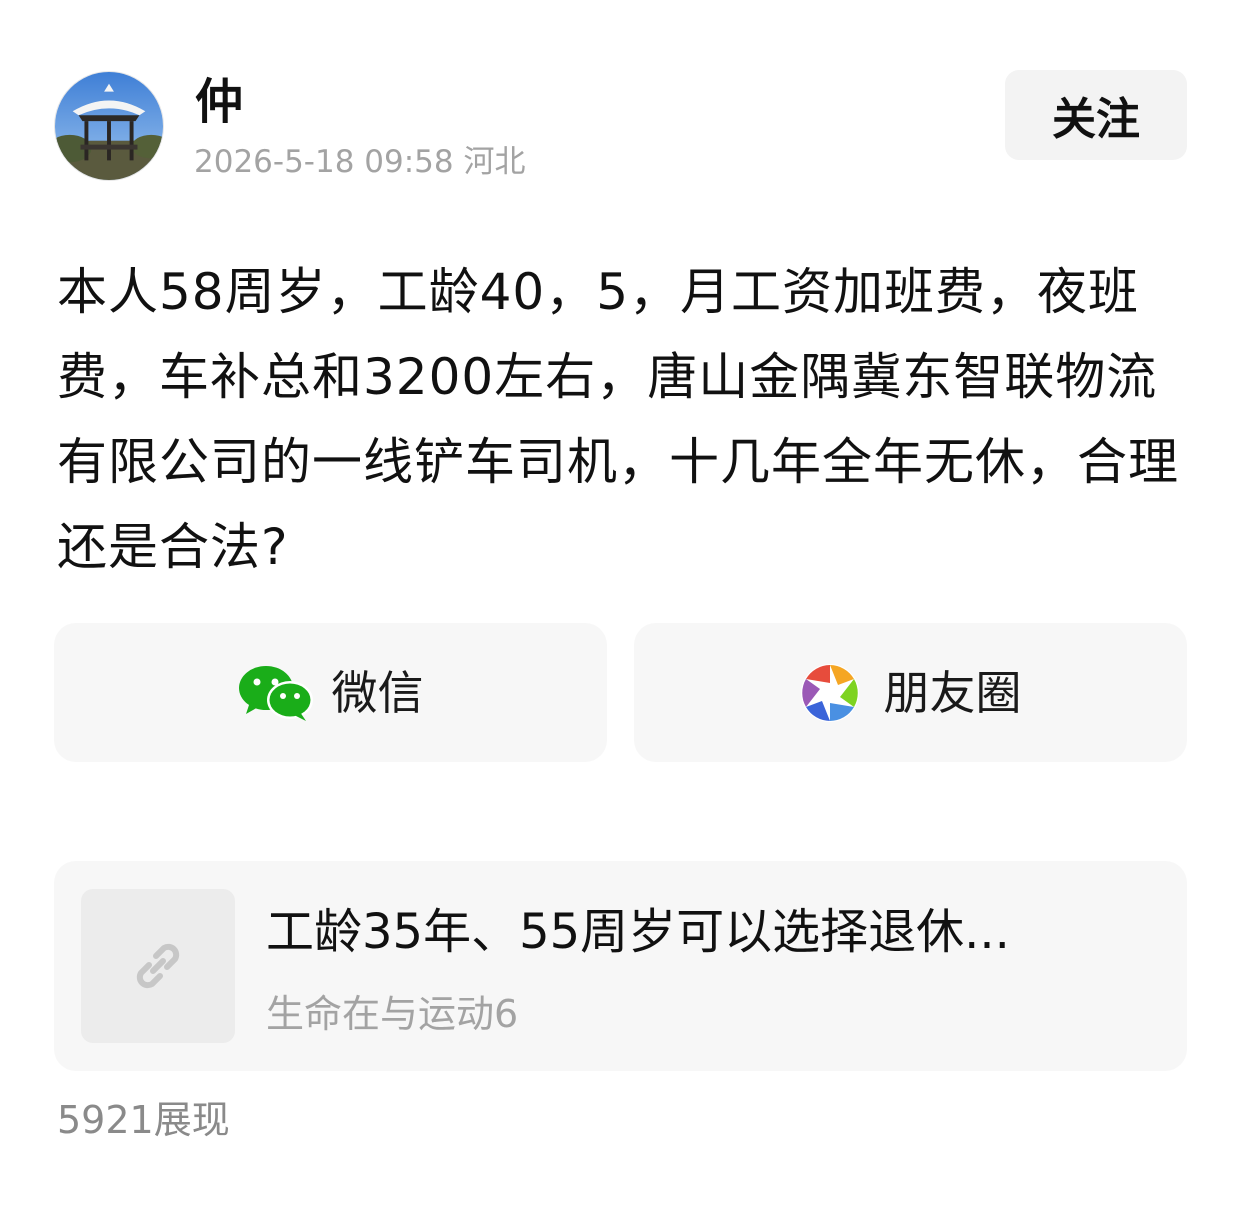  Describe the element at coordinates (360, 162) in the screenshot. I see `post-timestamp-location: 2026-5-18 09:58 河北` at that location.